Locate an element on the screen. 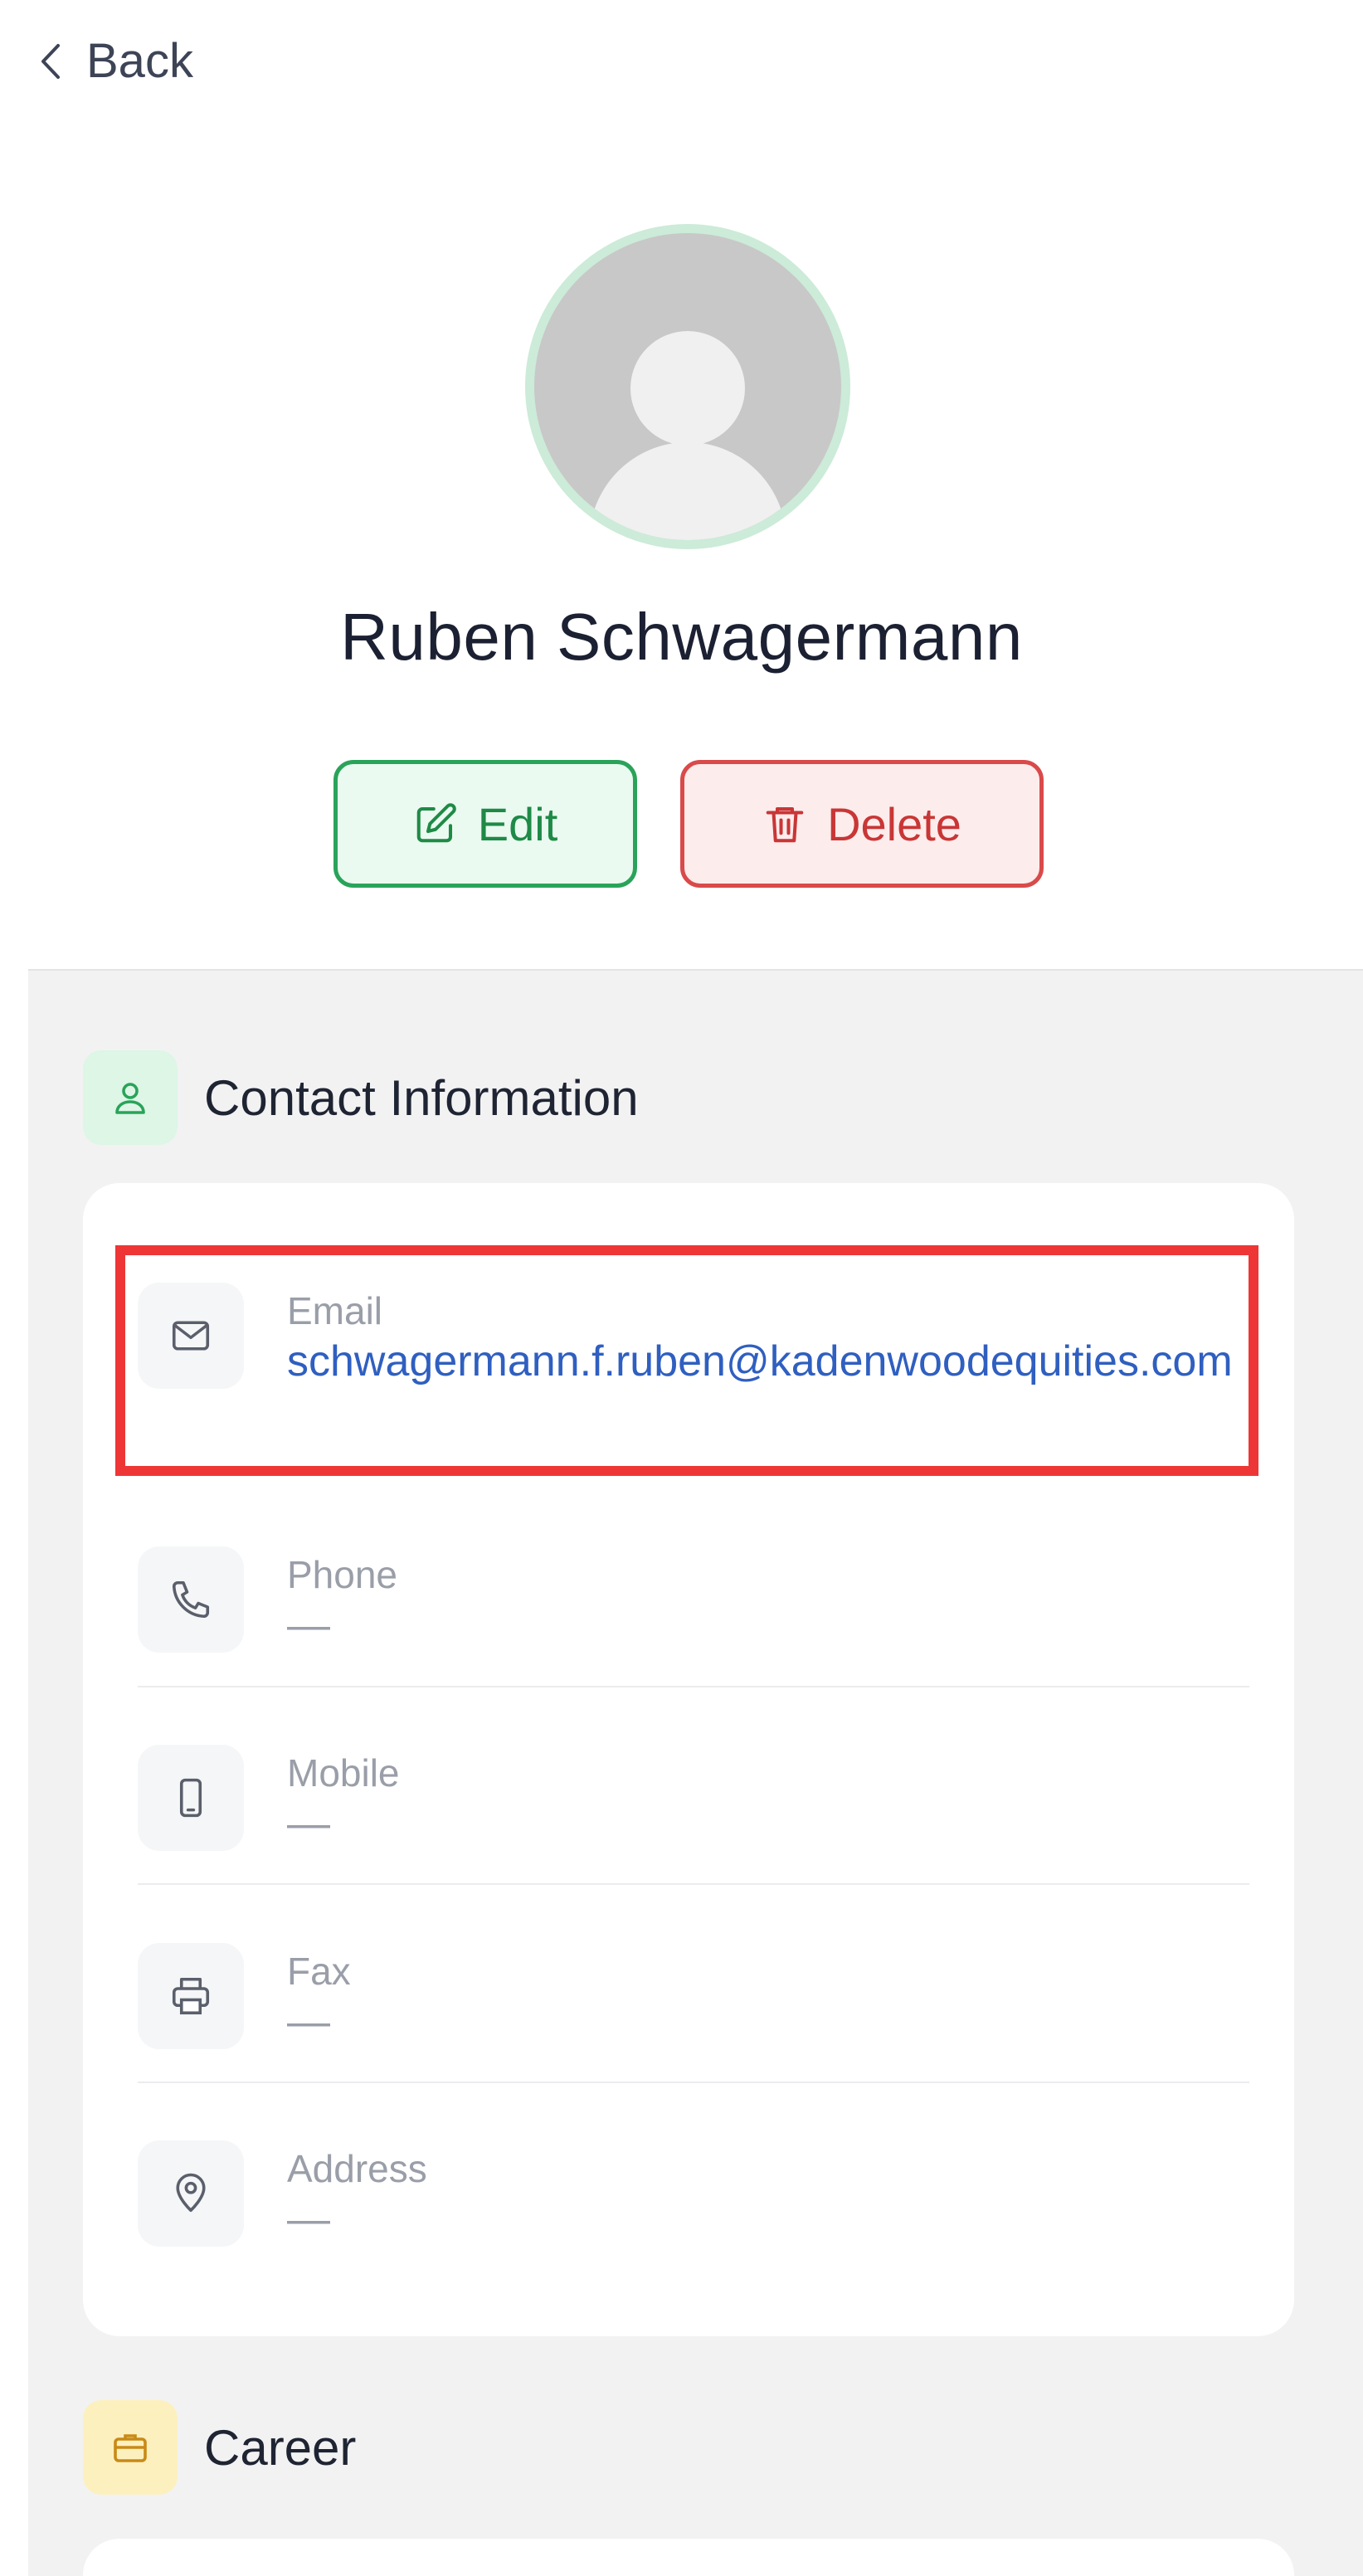 Image resolution: width=1363 pixels, height=2576 pixels. mobile-icon is located at coordinates (191, 1798).